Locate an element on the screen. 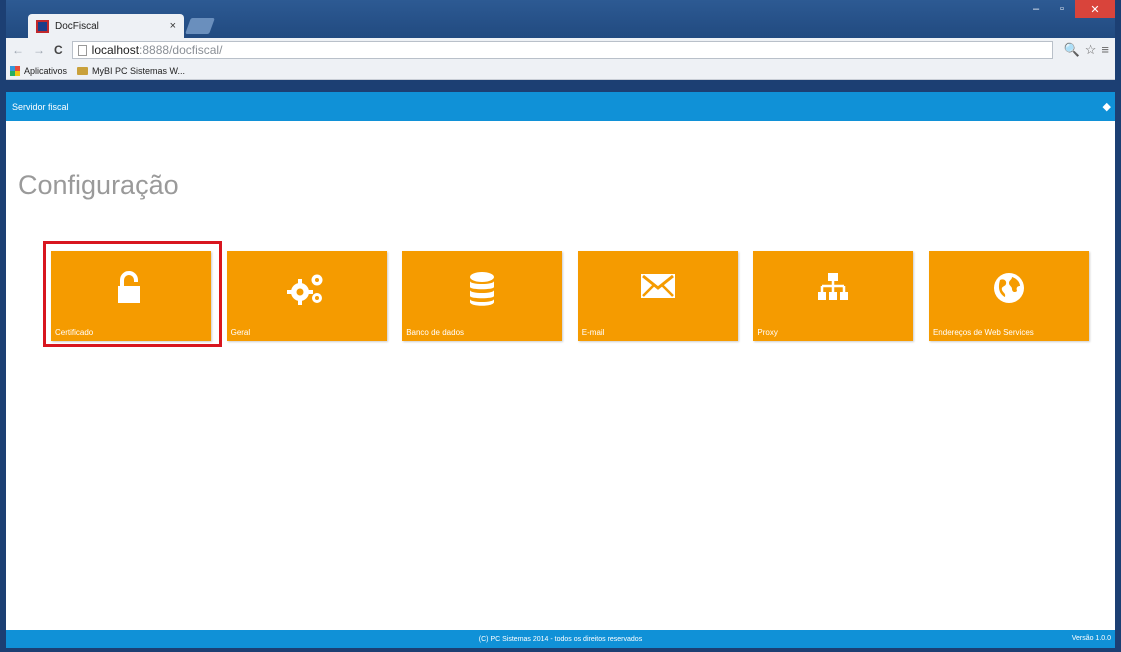 The image size is (1121, 652). docfiscal-favicon-icon is located at coordinates (42, 26).